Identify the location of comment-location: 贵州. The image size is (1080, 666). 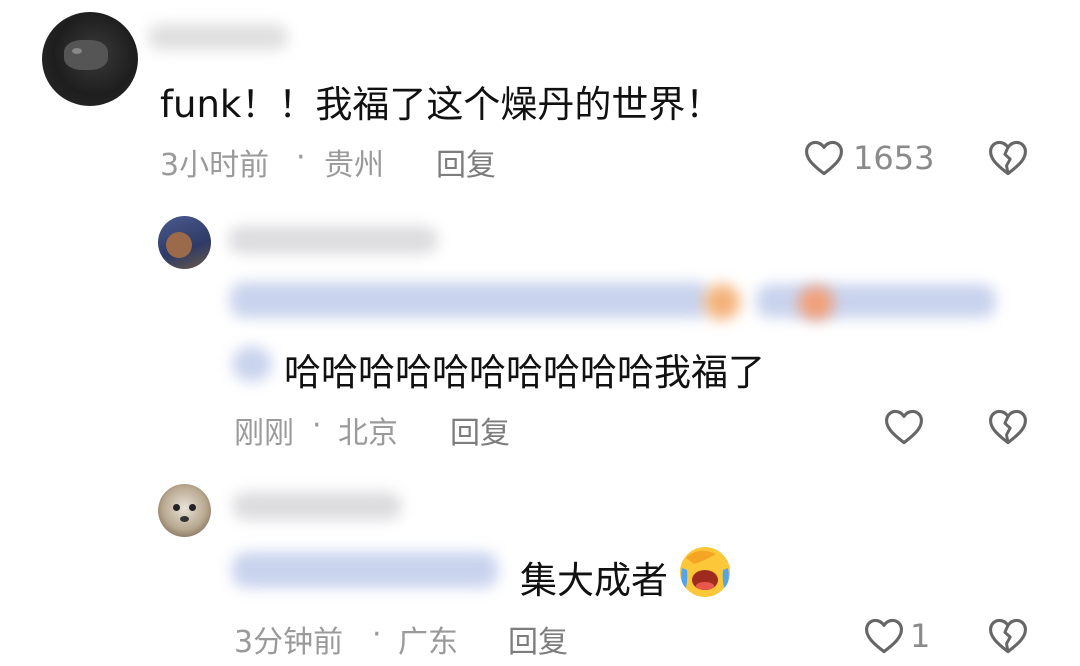
(354, 165).